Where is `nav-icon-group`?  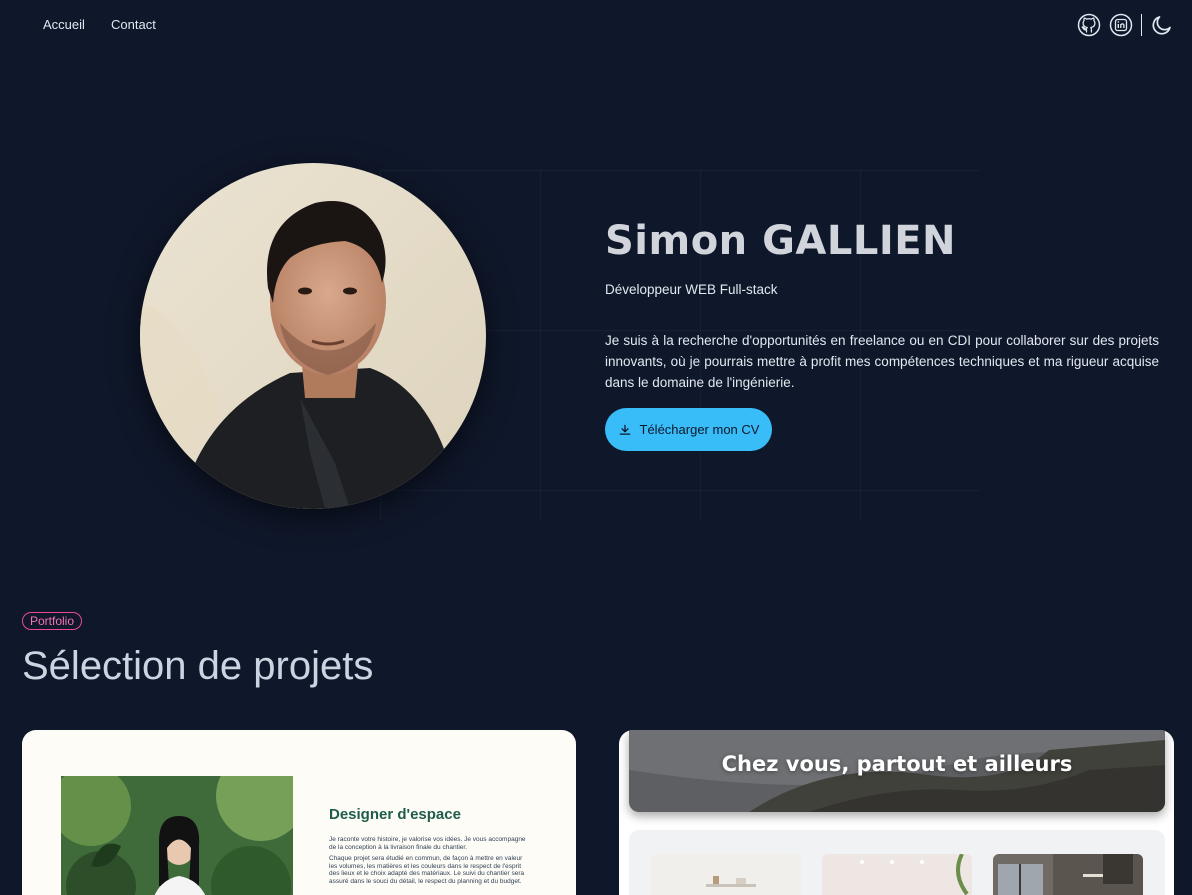 nav-icon-group is located at coordinates (1125, 25).